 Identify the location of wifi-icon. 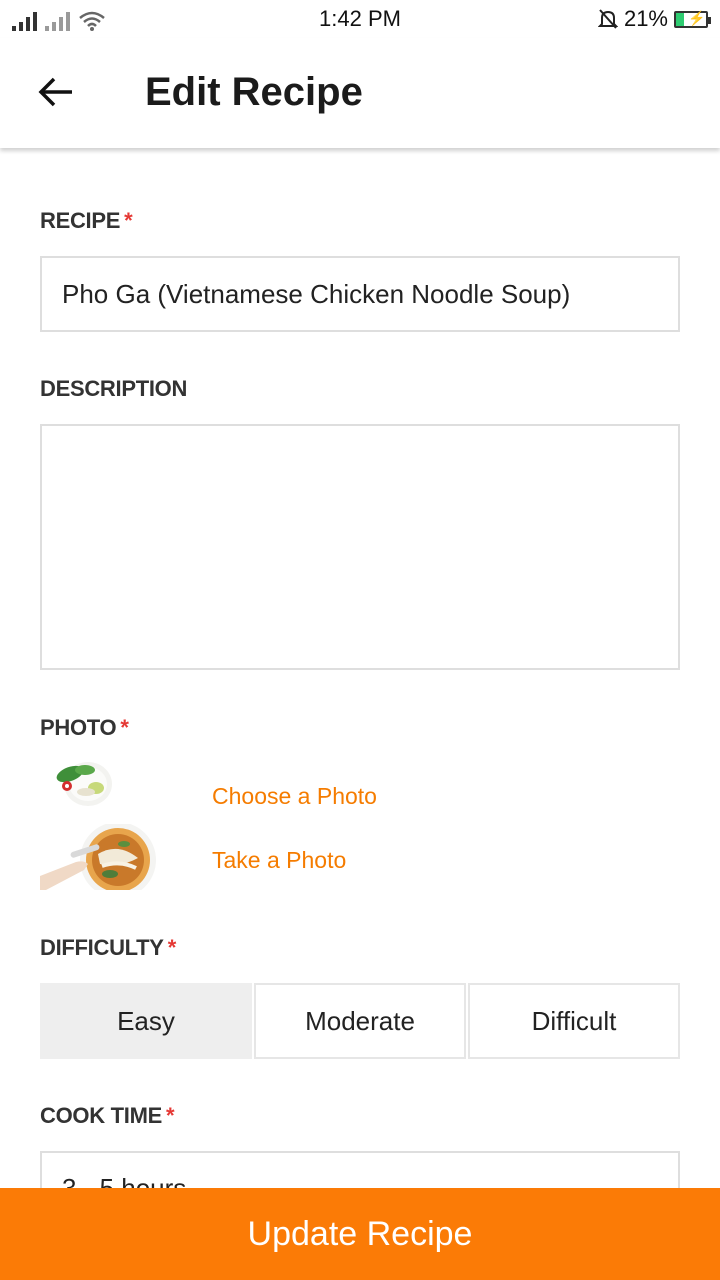
(92, 21).